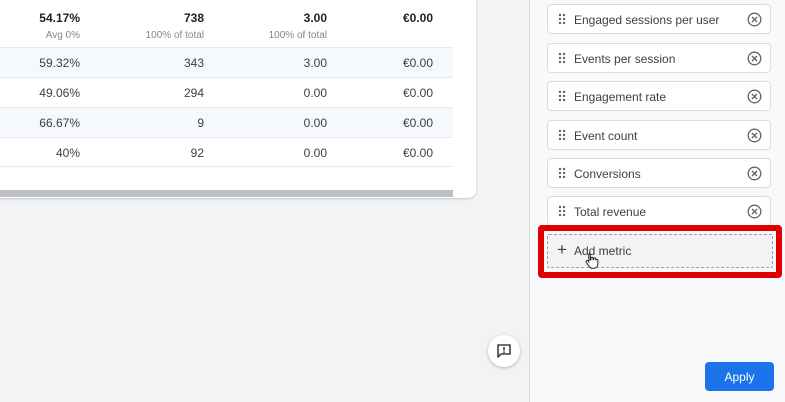 This screenshot has height=402, width=785. I want to click on total-event-count-sub: 100% of total, so click(174, 35).